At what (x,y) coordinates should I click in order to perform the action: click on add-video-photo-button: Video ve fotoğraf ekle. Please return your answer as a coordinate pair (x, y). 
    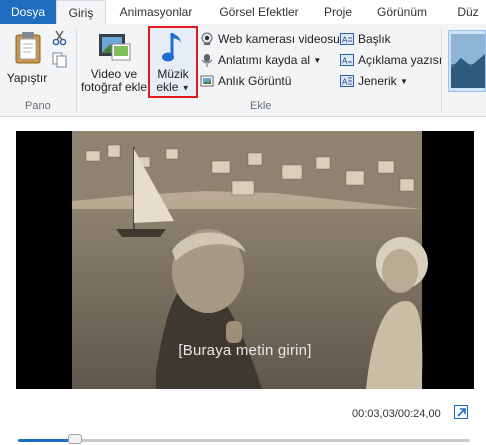
    Looking at the image, I should click on (114, 61).